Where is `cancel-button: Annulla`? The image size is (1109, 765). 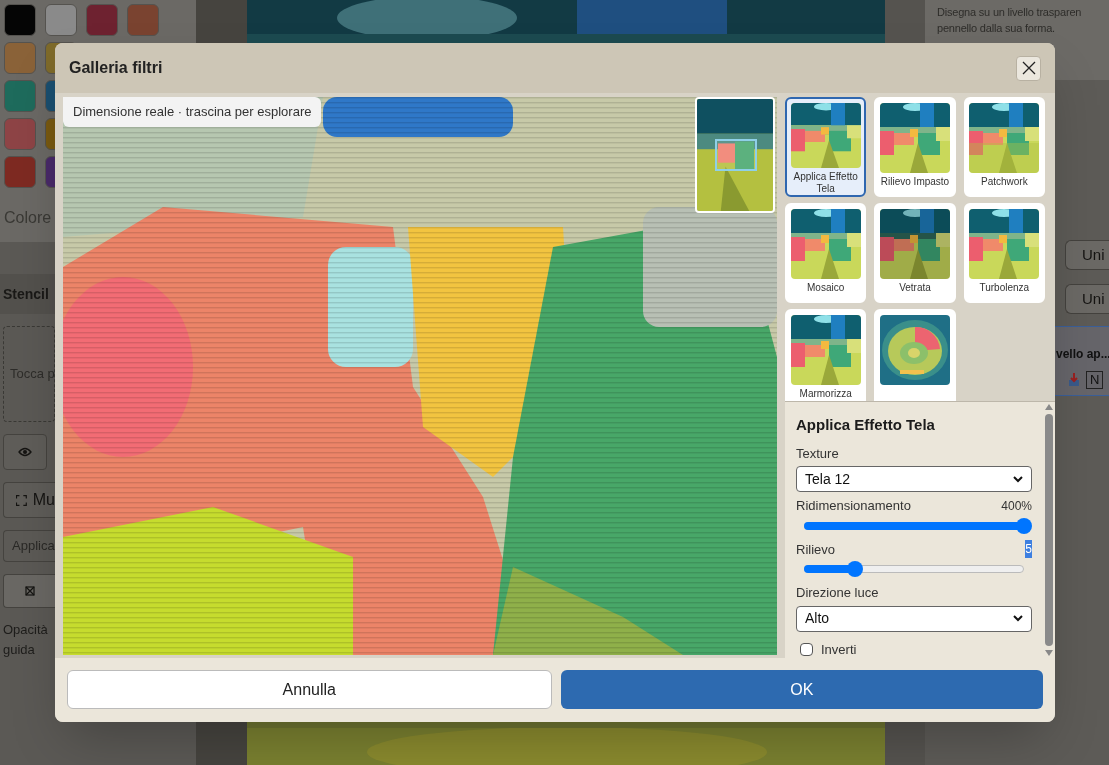
cancel-button: Annulla is located at coordinates (309, 689).